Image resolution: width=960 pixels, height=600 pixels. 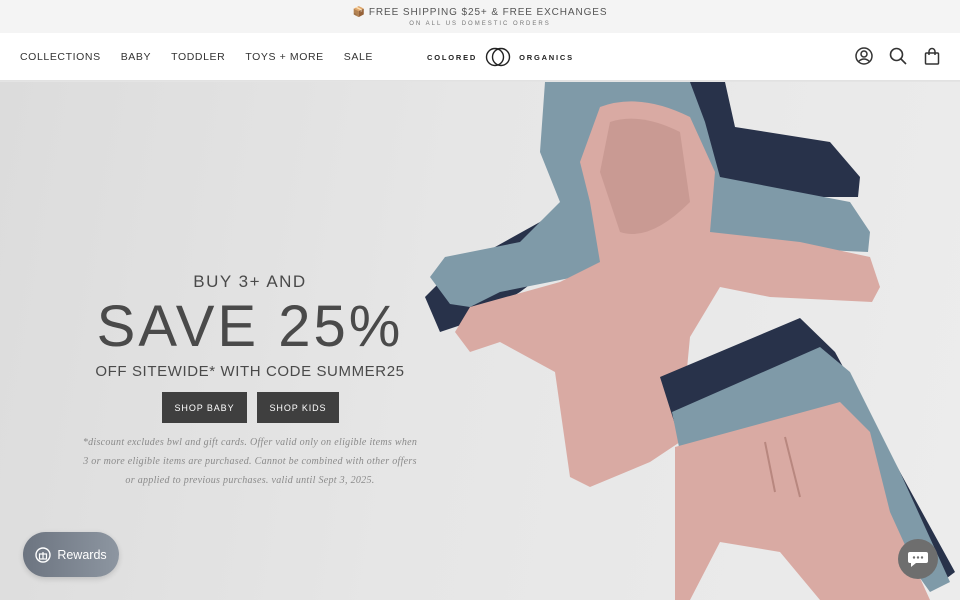 I want to click on nav-sale: SALE, so click(x=358, y=57).